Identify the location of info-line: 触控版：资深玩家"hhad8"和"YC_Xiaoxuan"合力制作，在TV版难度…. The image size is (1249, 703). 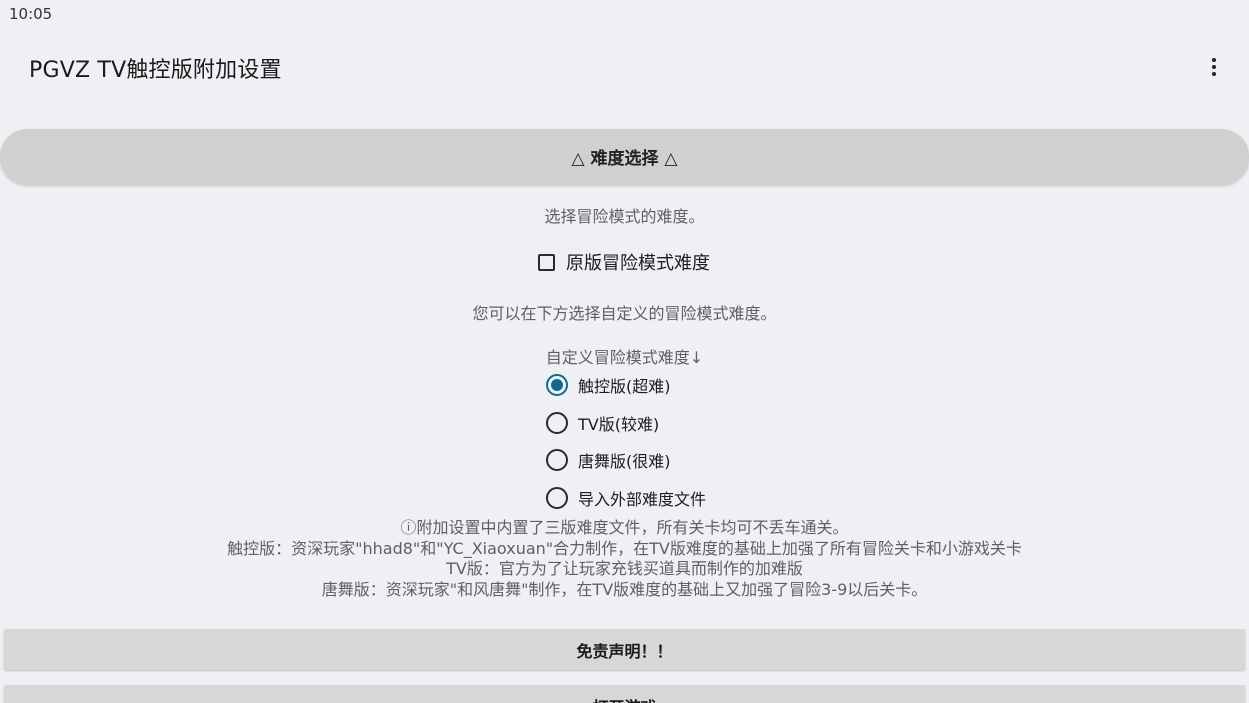
(624, 548).